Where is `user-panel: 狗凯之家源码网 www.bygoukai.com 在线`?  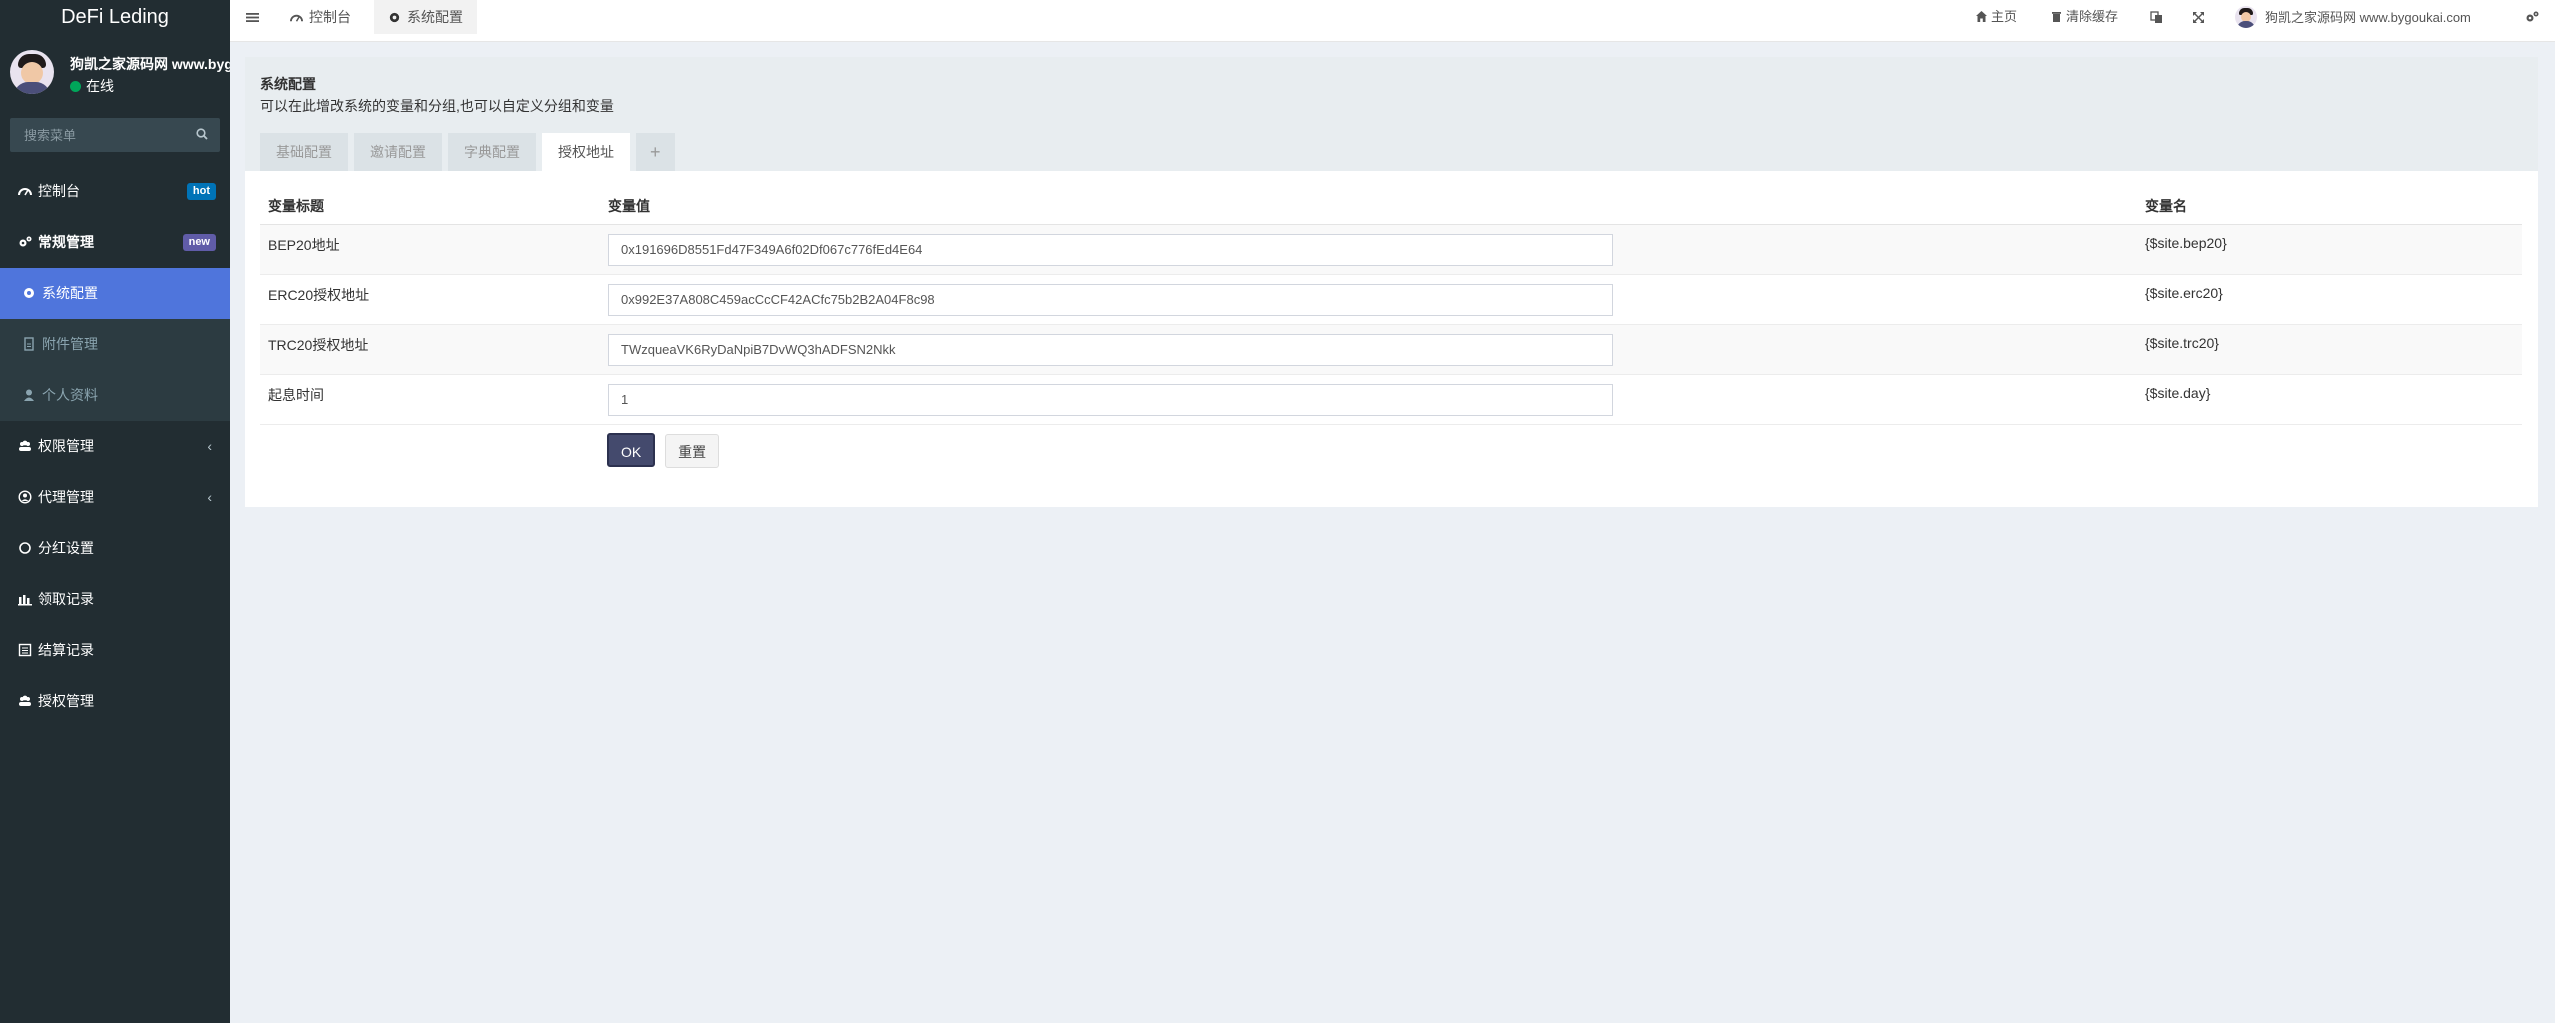
user-panel: 狗凯之家源码网 www.bygoukai.com 在线 is located at coordinates (115, 68).